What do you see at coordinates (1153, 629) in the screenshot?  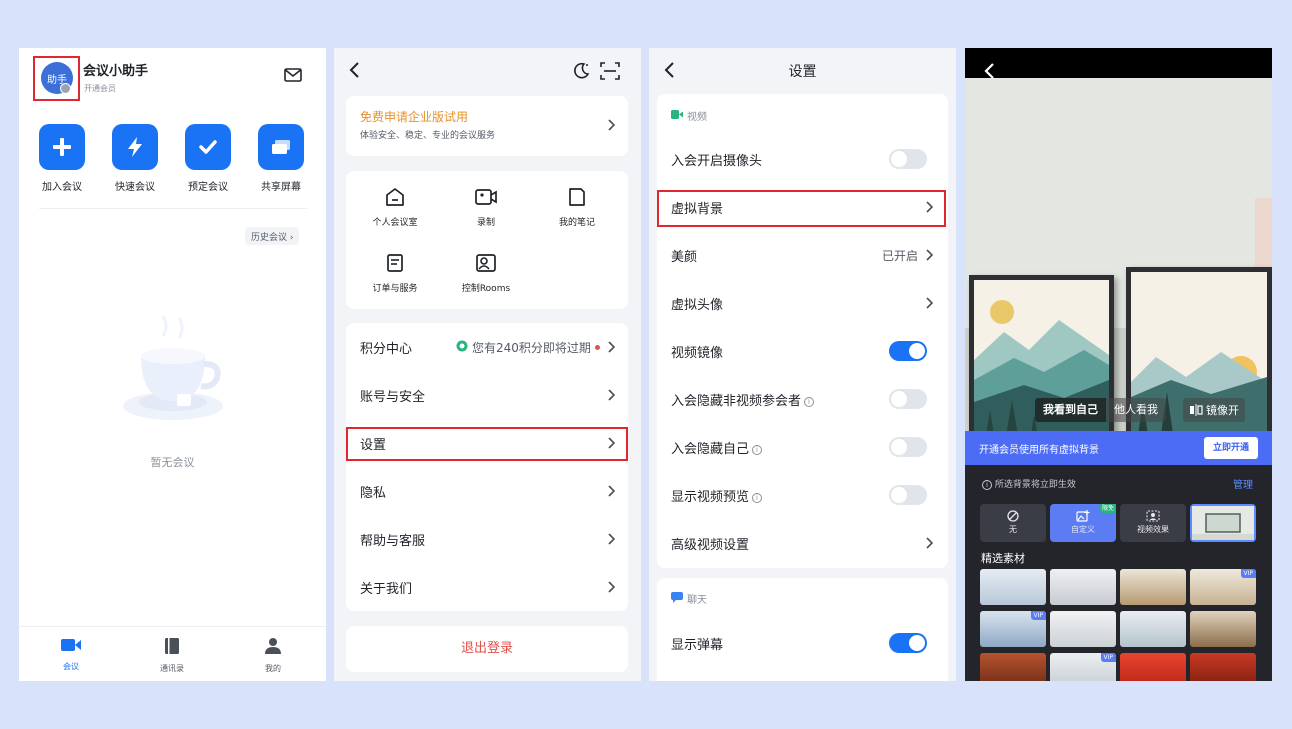 I see `bg-thumb-window` at bounding box center [1153, 629].